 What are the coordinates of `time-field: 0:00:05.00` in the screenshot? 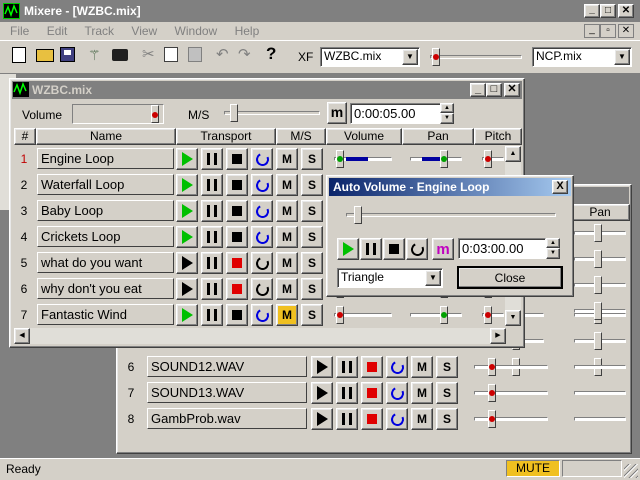 It's located at (396, 113).